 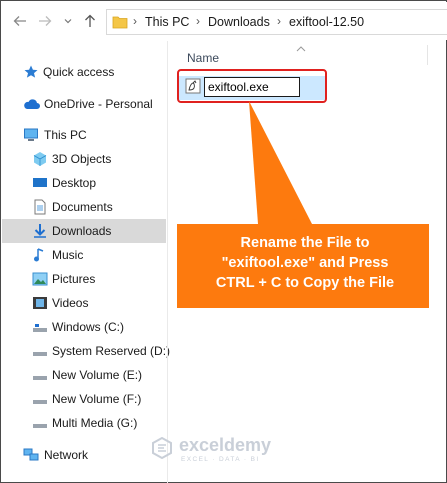 I want to click on callout-line-3: CTRL + C to Copy the File, so click(x=305, y=283).